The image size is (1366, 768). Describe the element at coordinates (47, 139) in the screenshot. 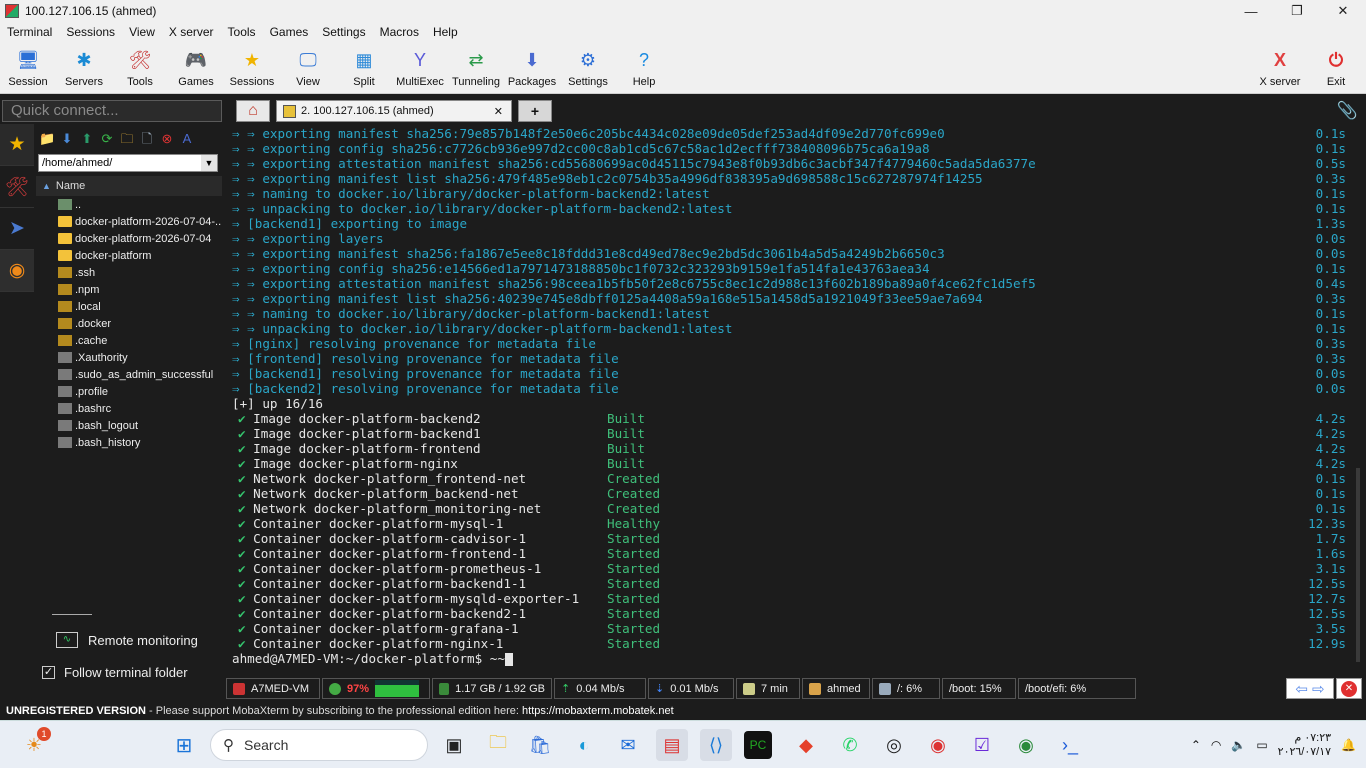

I see `parent-folder-icon: 📁` at that location.